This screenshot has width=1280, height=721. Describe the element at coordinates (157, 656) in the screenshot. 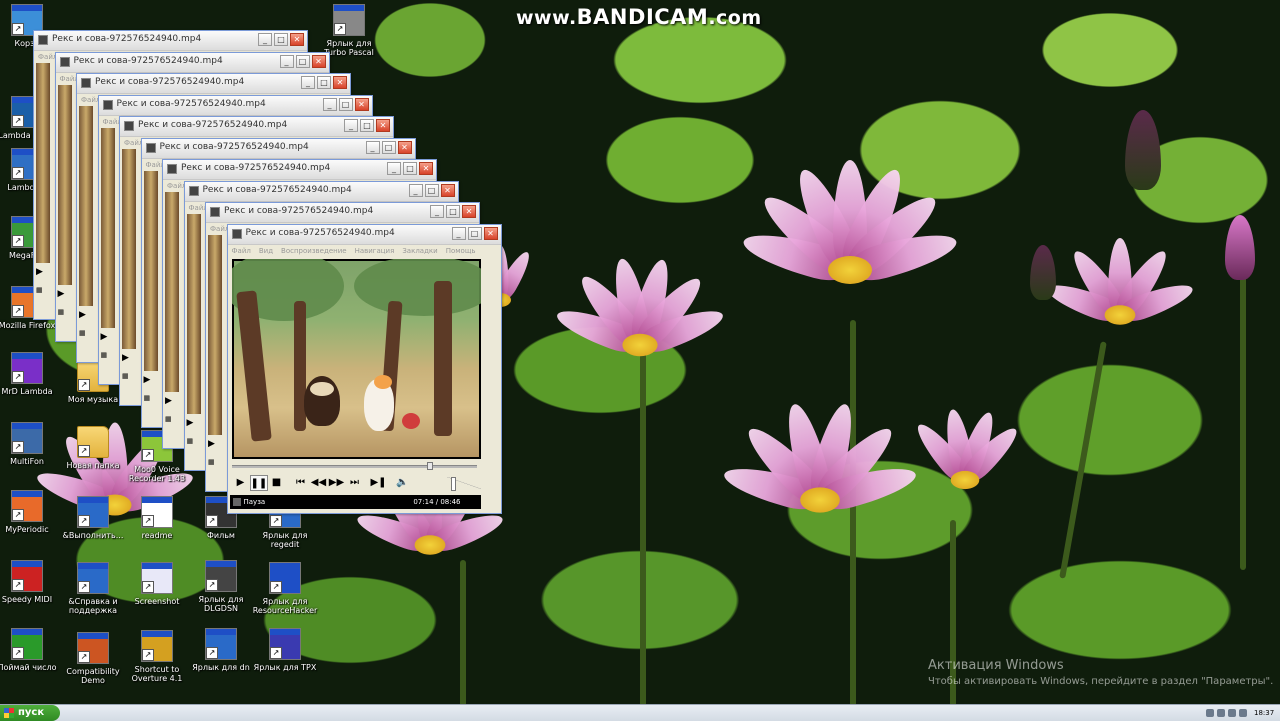

I see `desktop-icon: ↗ Shortcut to Overture 4.1` at that location.